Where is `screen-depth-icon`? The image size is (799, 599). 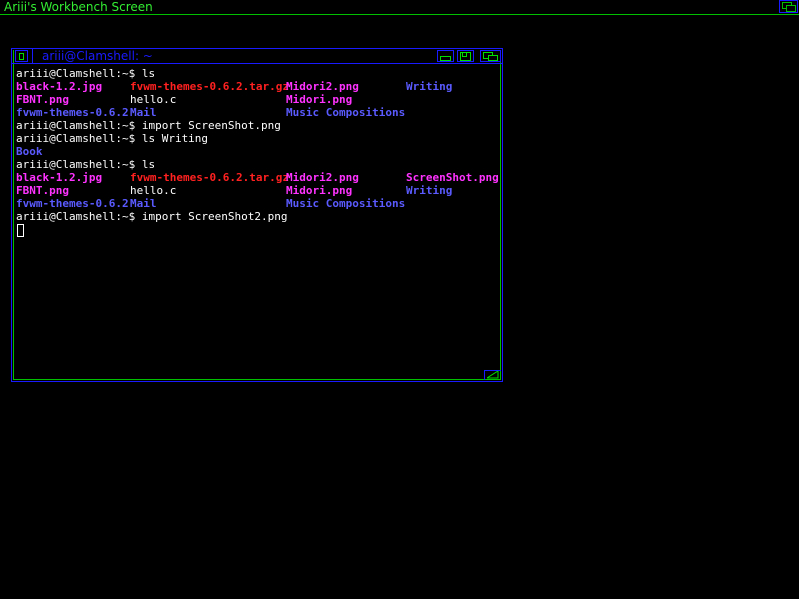
screen-depth-icon is located at coordinates (788, 6).